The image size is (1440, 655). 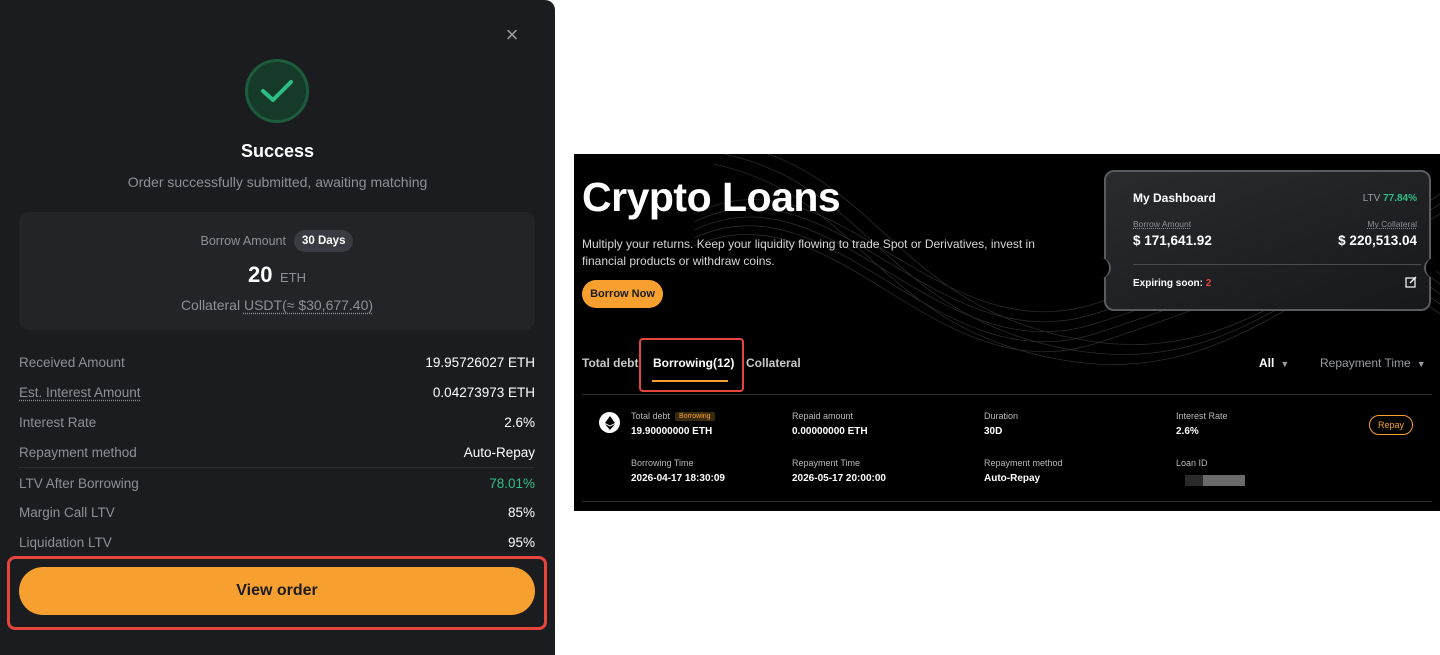 What do you see at coordinates (65, 543) in the screenshot?
I see `detail-label: Liquidation LTV` at bounding box center [65, 543].